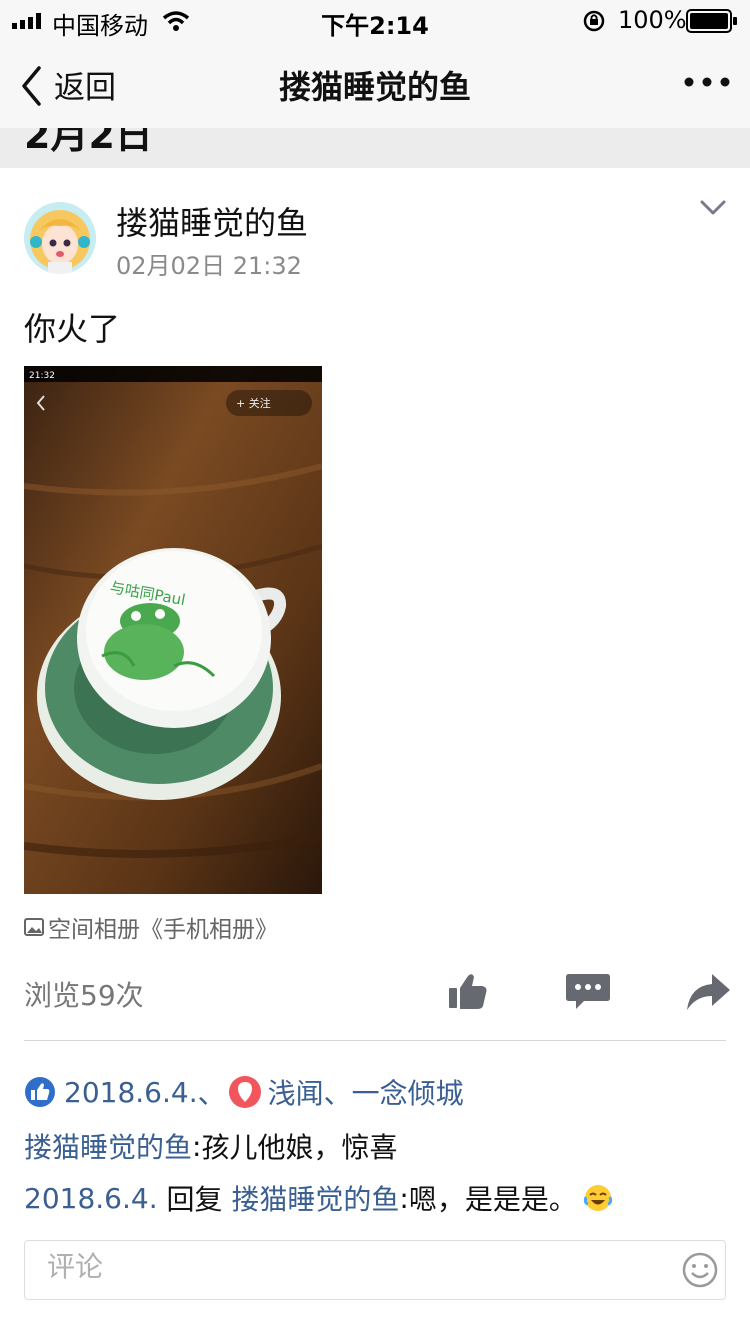 This screenshot has height=1334, width=750. Describe the element at coordinates (594, 21) in the screenshot. I see `orientation-lock-icon` at that location.